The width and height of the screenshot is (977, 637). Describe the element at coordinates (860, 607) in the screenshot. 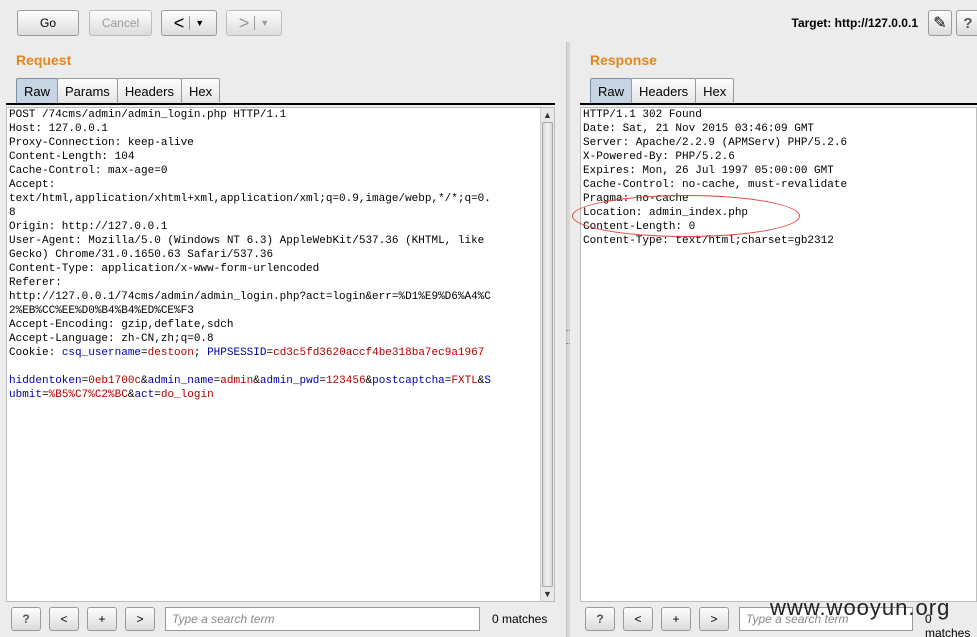

I see `watermark: www.wooyun.org` at that location.